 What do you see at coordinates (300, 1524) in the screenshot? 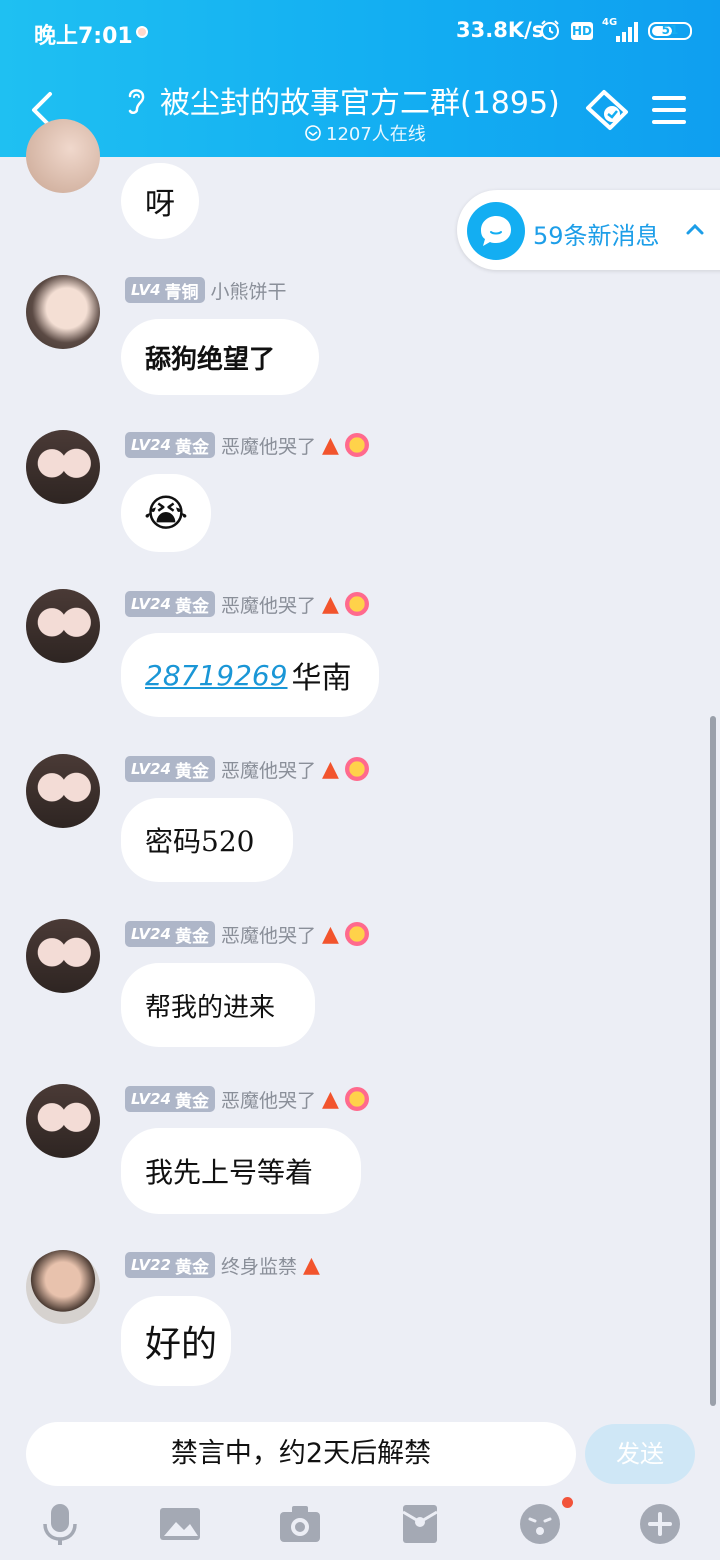
I see `camera-icon` at bounding box center [300, 1524].